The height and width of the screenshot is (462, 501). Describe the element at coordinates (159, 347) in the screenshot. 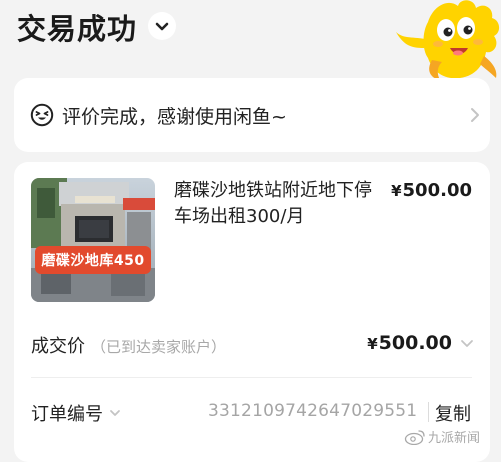

I see `deal-note: （已到达卖家账户）` at that location.